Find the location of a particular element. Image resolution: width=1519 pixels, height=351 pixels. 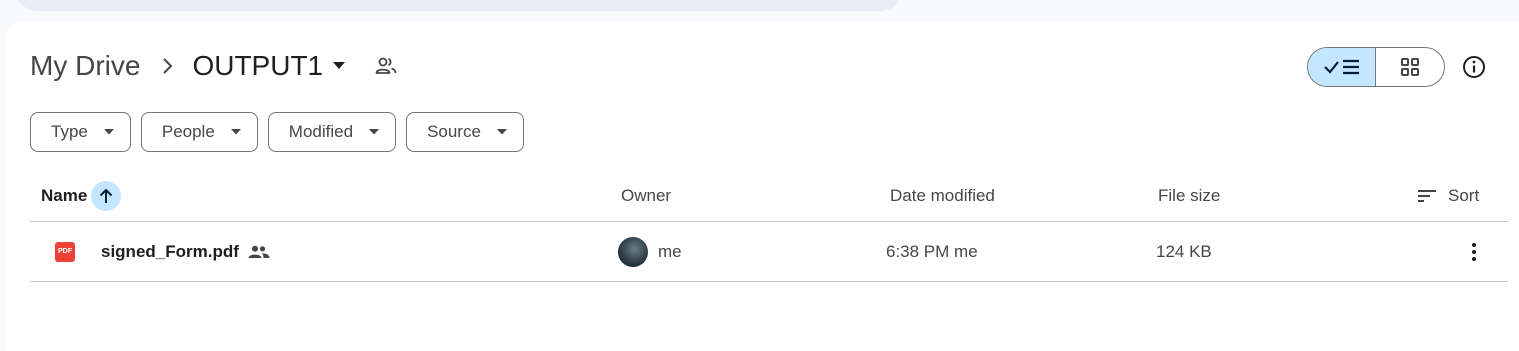

shared-folder-icon is located at coordinates (386, 66).